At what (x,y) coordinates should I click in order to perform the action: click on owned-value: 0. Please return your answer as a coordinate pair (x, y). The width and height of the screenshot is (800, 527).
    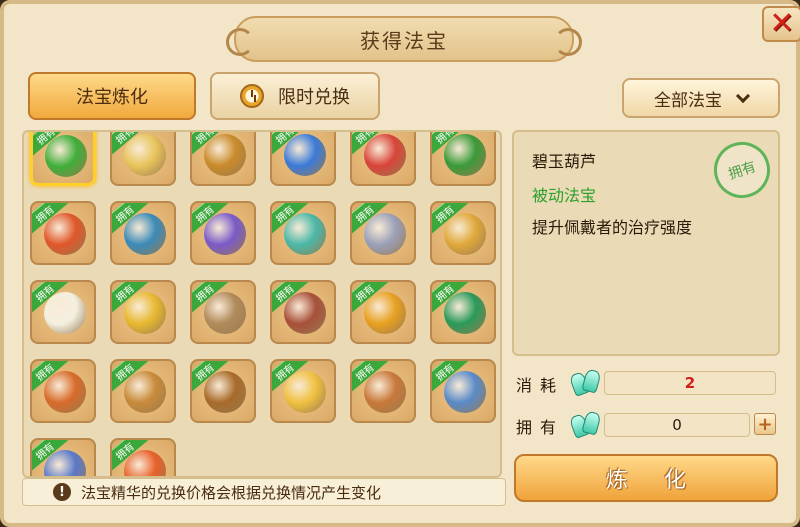
    Looking at the image, I should click on (677, 425).